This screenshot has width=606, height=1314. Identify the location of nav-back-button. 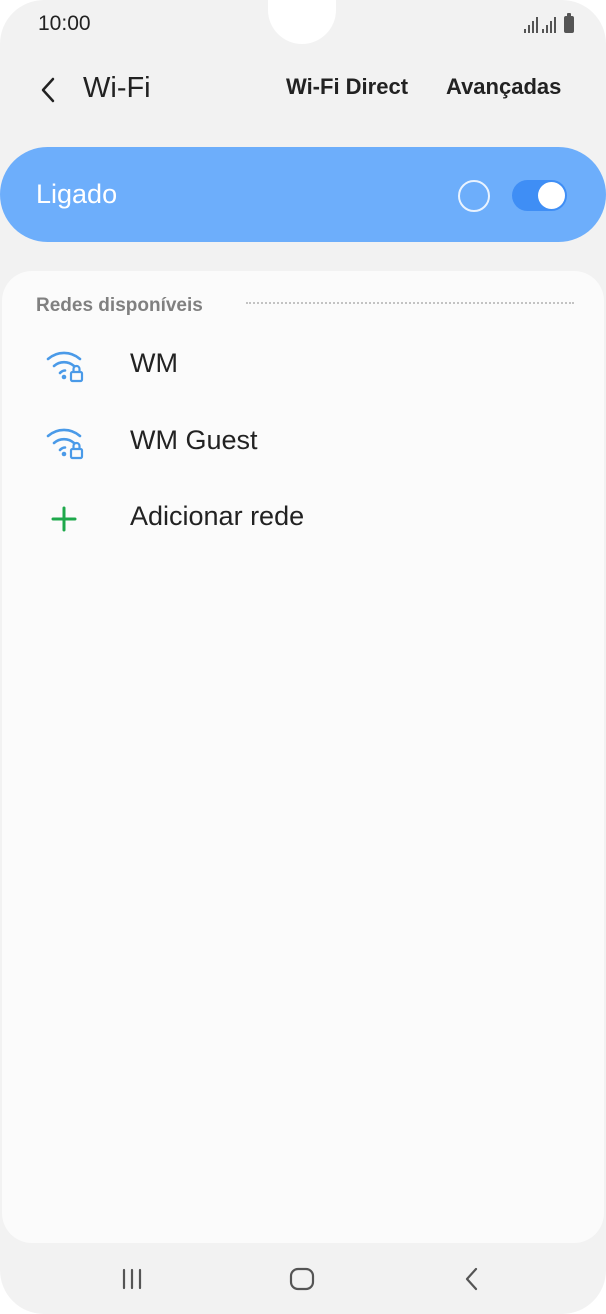
(472, 1279).